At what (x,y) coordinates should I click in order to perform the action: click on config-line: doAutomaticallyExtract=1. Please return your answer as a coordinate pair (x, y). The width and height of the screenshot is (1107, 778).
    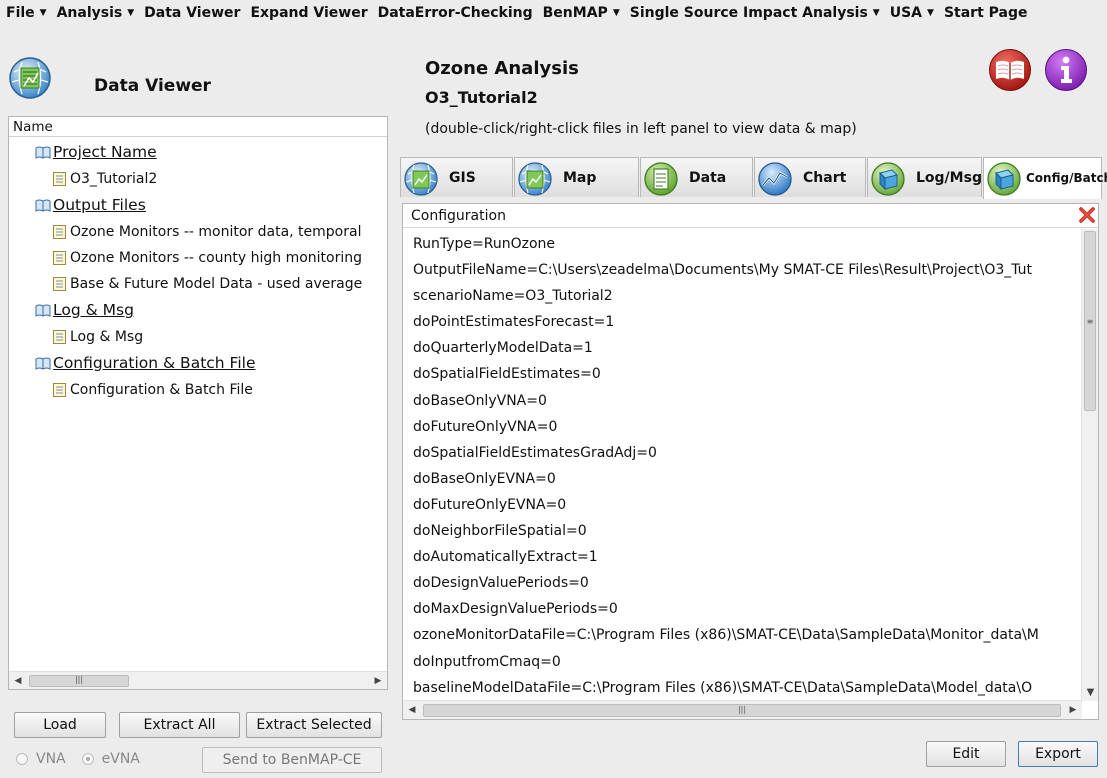
    Looking at the image, I should click on (505, 557).